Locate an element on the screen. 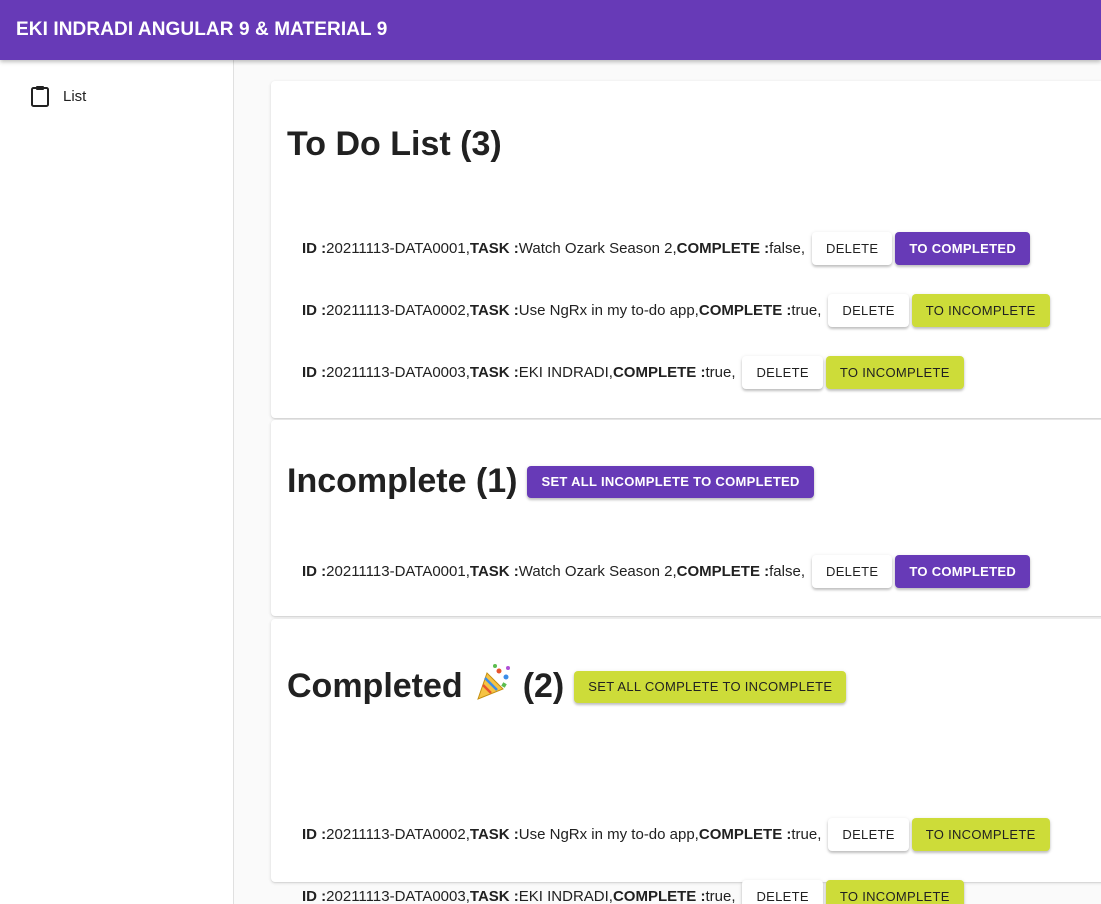 This screenshot has height=904, width=1101. top-toolbar: EKI INDRADI ANGULAR 9 & MATERIAL 9 is located at coordinates (550, 30).